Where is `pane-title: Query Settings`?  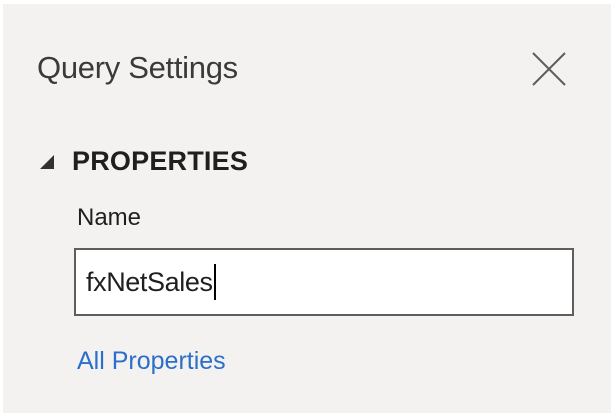
pane-title: Query Settings is located at coordinates (137, 67).